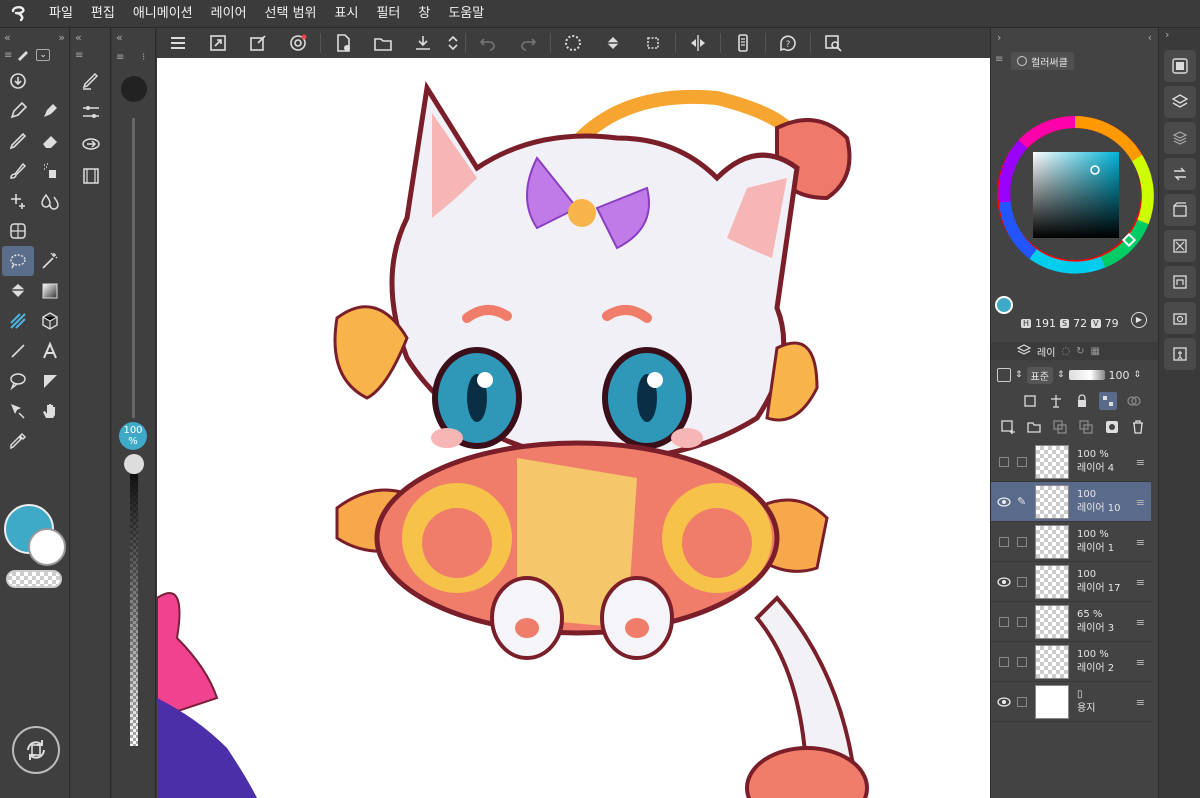 The width and height of the screenshot is (1200, 798). Describe the element at coordinates (163, 14) in the screenshot. I see `menu-animation: 애니메이션` at that location.